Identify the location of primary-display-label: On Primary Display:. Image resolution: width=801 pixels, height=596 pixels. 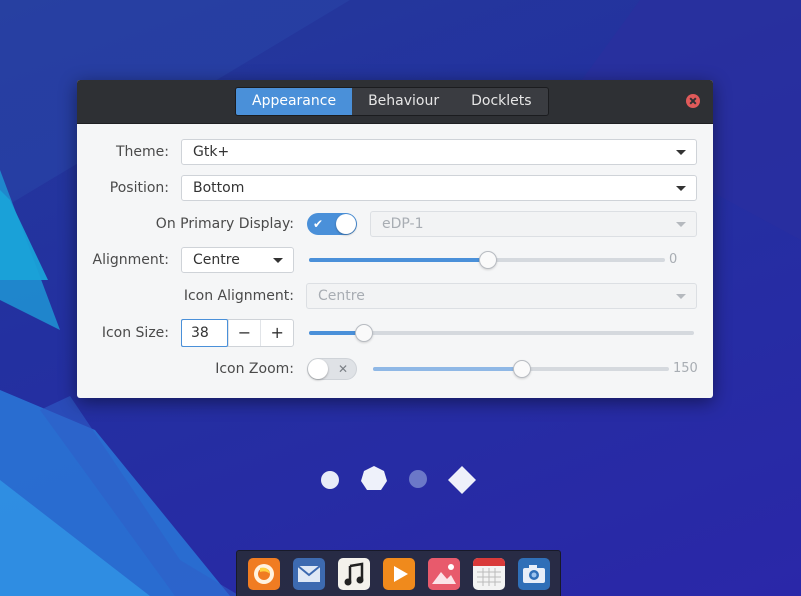
(224, 224).